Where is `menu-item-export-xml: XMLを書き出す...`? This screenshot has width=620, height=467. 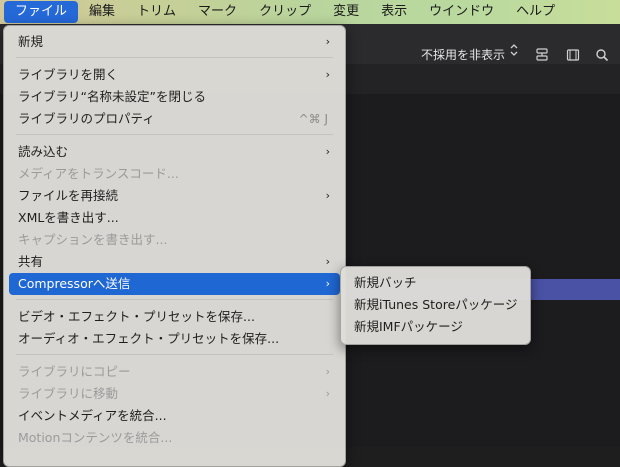 menu-item-export-xml: XMLを書き出す... is located at coordinates (174, 218).